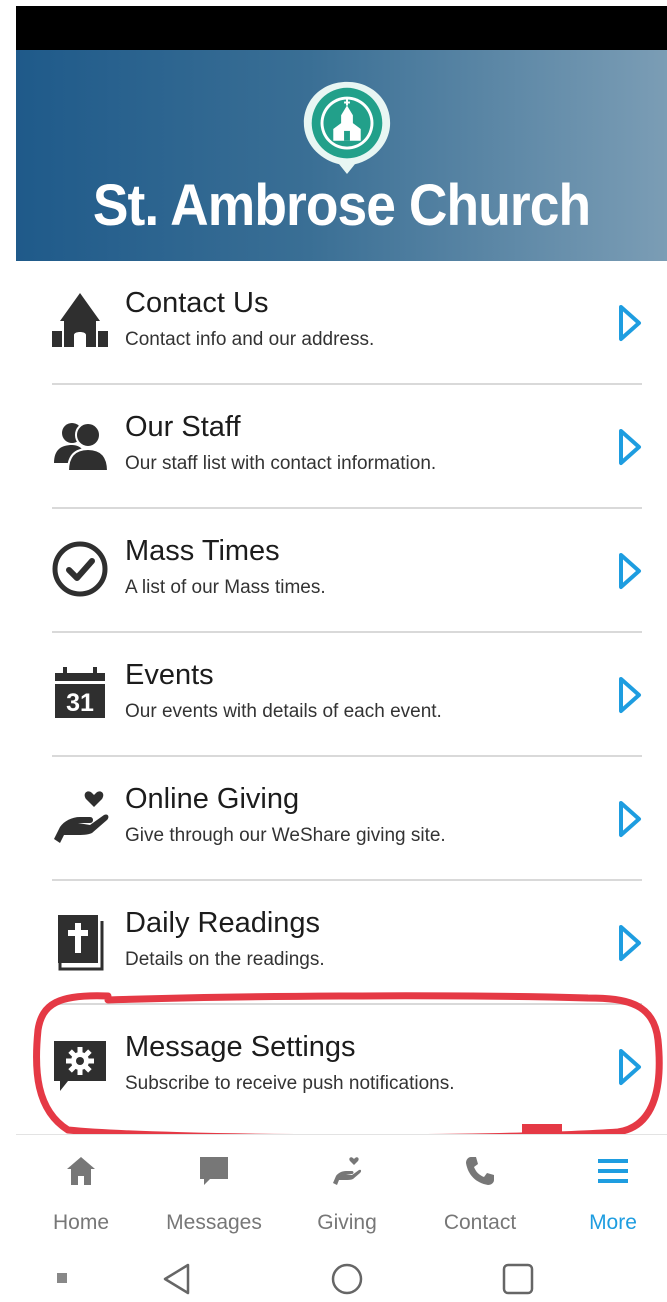  What do you see at coordinates (480, 1171) in the screenshot?
I see `phone-icon` at bounding box center [480, 1171].